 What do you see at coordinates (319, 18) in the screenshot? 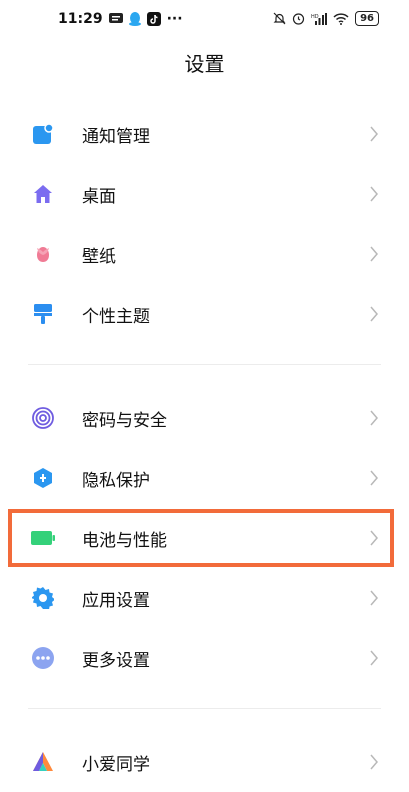
I see `signal-icon: HD` at bounding box center [319, 18].